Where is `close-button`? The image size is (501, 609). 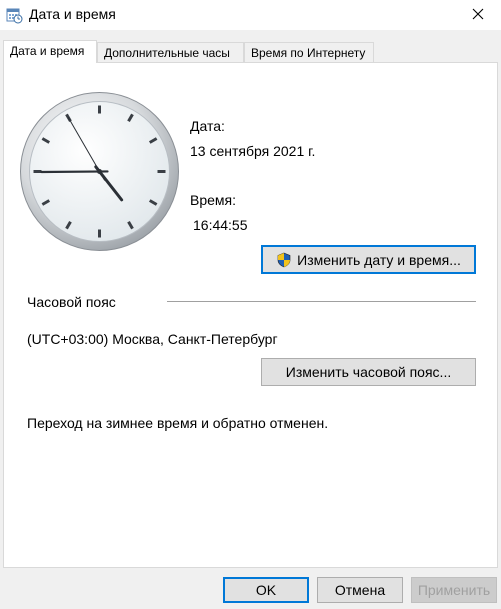
close-button is located at coordinates (478, 15).